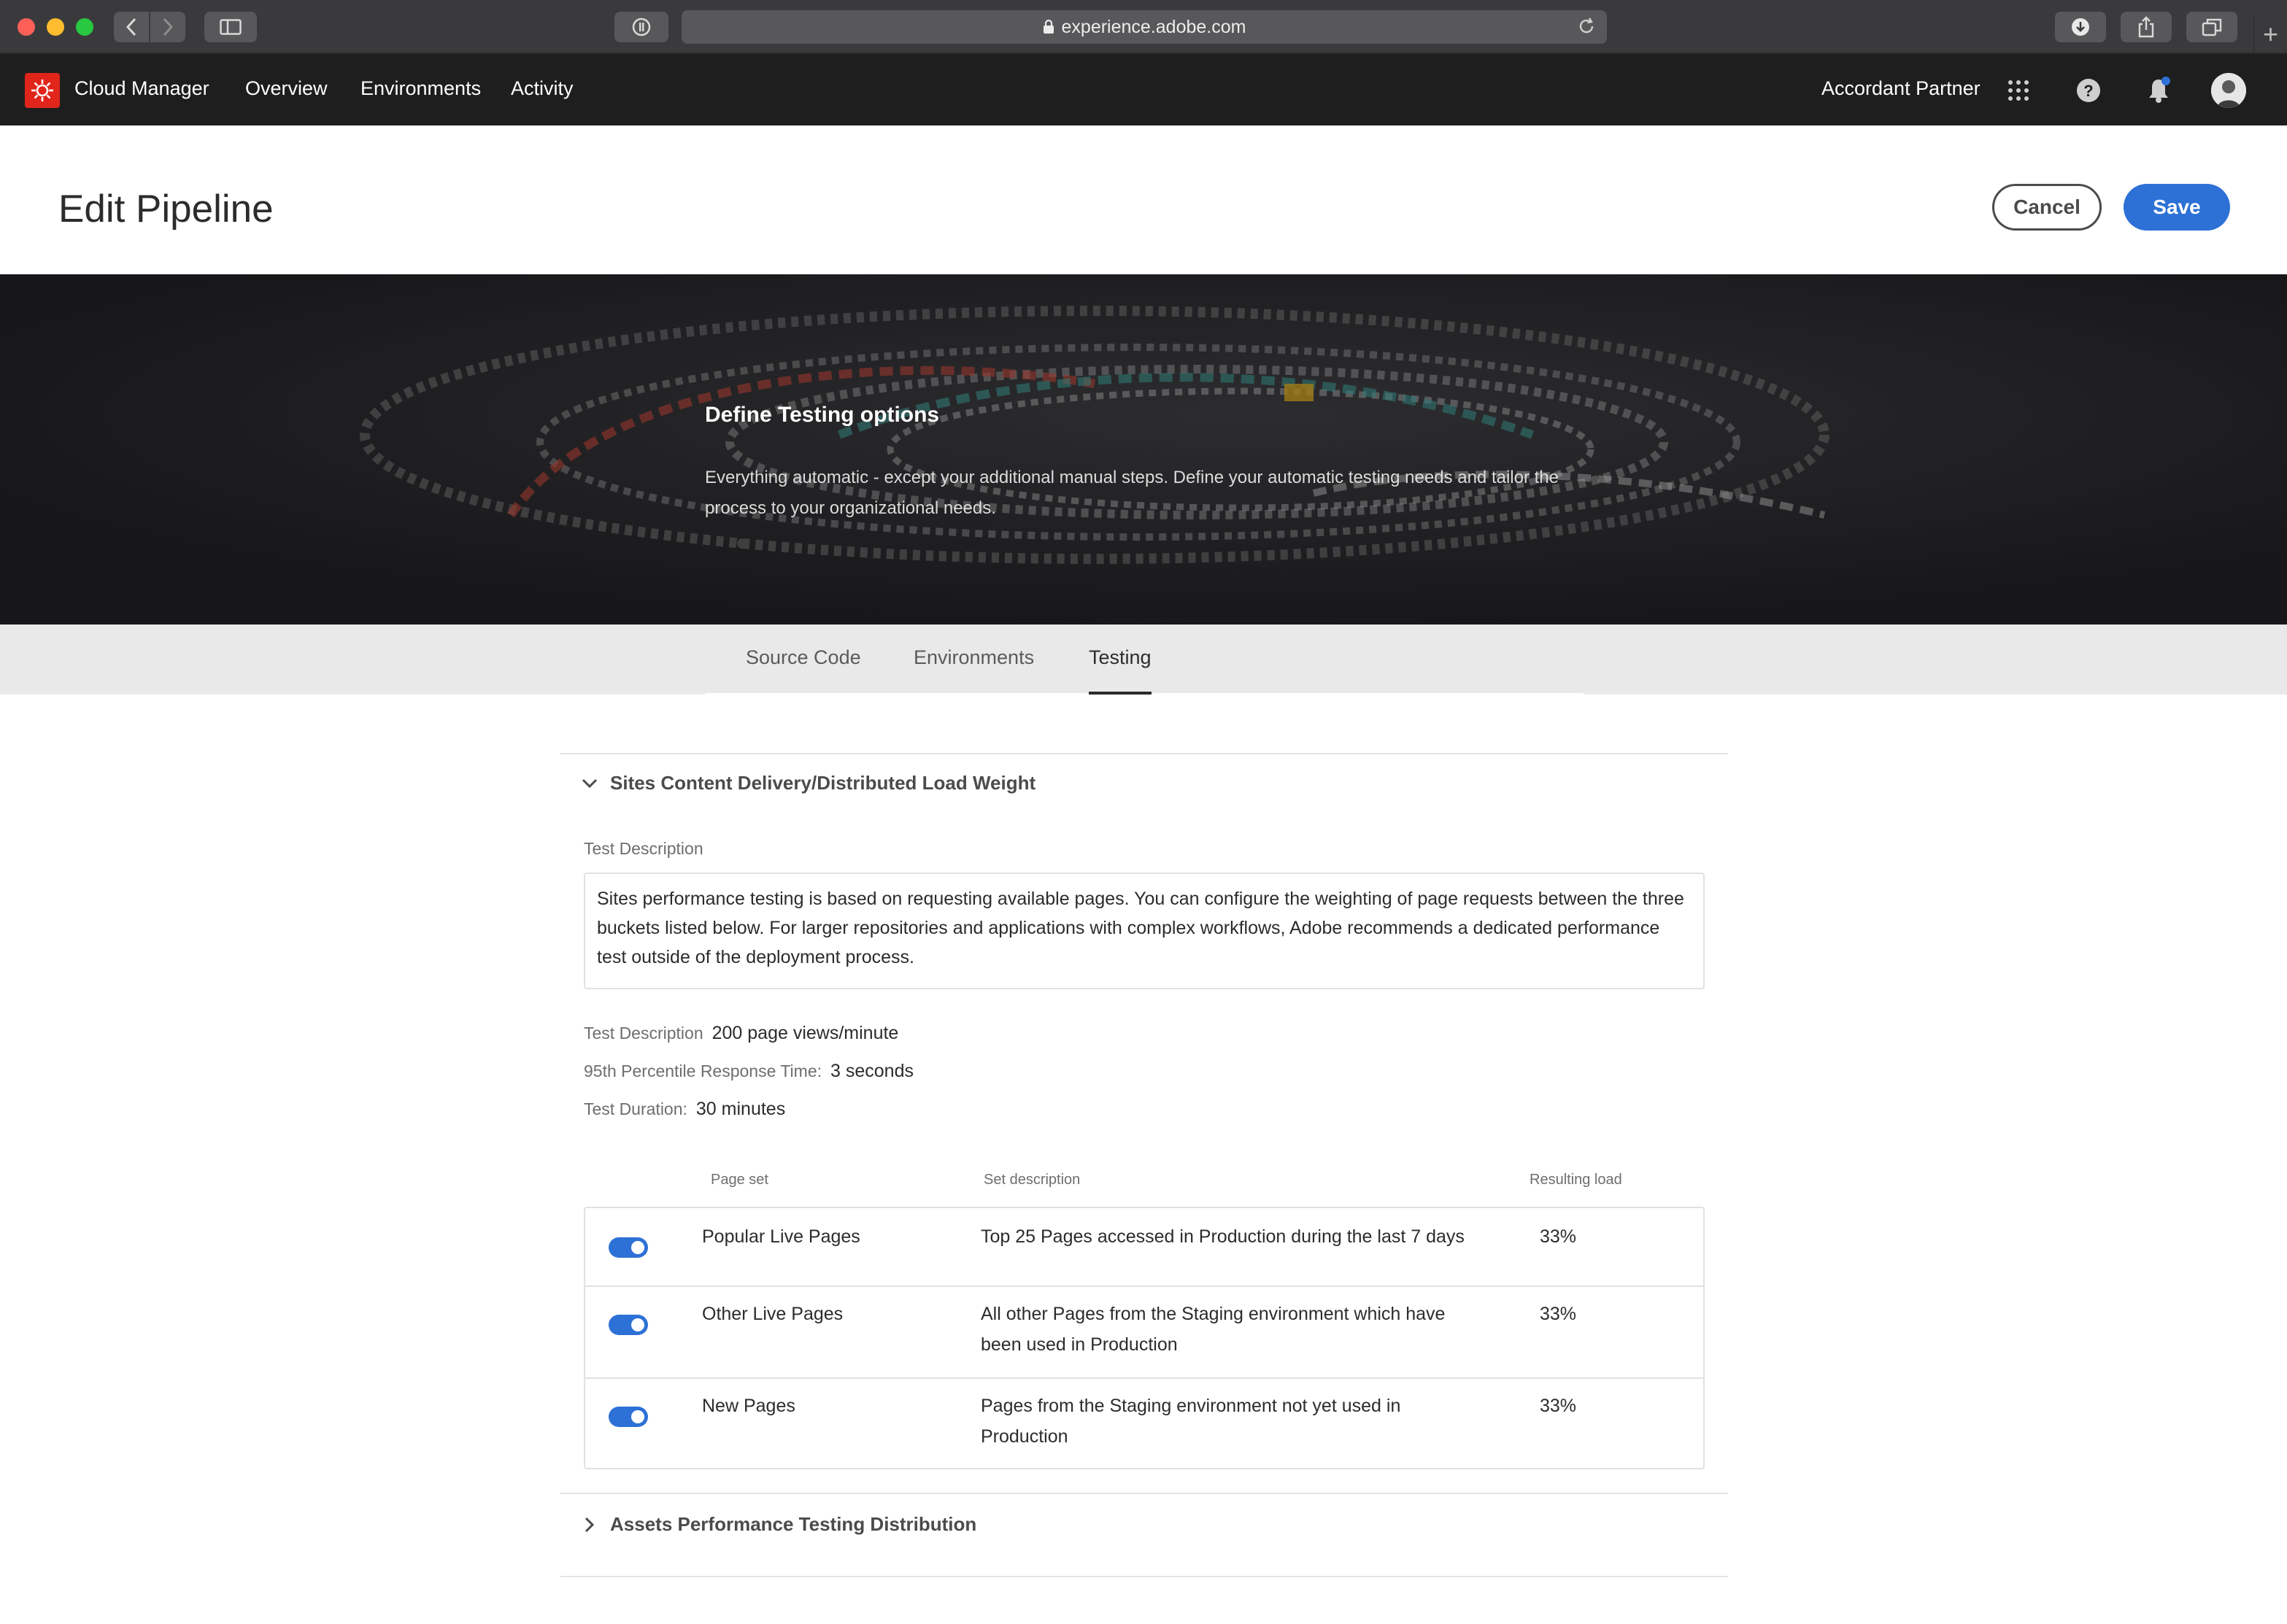 This screenshot has height=1624, width=2287. What do you see at coordinates (2047, 207) in the screenshot?
I see `cancel-button: Cancel` at bounding box center [2047, 207].